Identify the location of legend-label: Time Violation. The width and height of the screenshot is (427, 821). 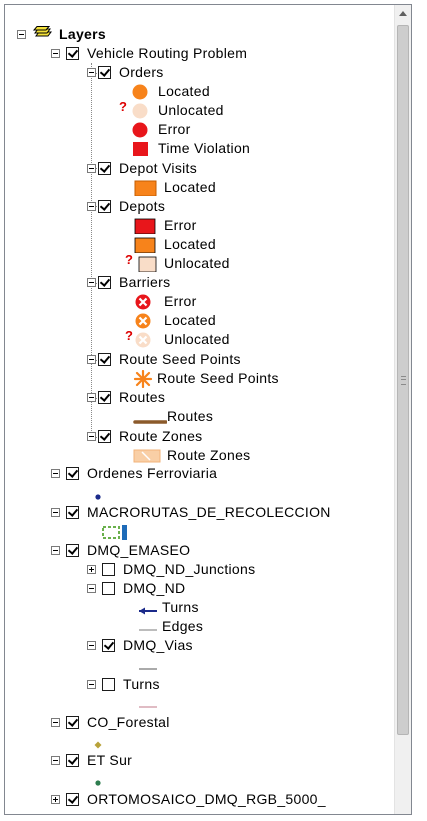
(204, 148).